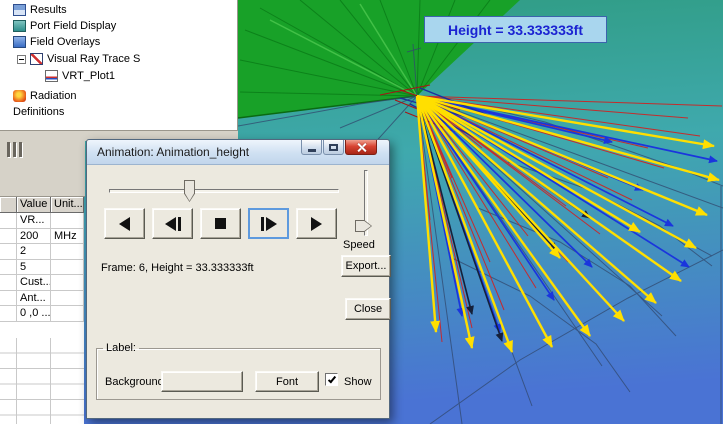 The height and width of the screenshot is (424, 723). I want to click on frame-status-text: Frame: 6, Height = 33.333333ft, so click(177, 268).